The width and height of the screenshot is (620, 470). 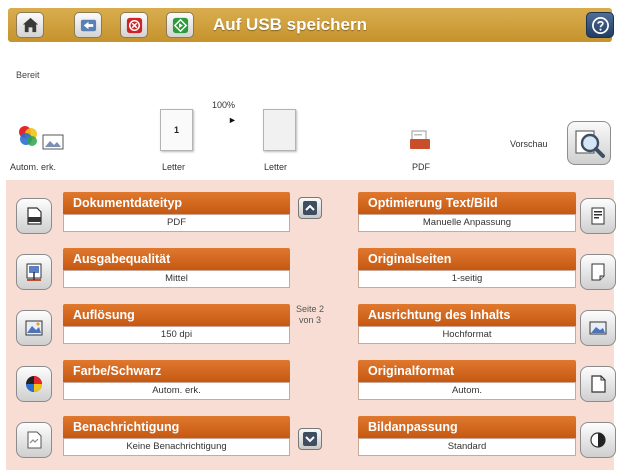 I want to click on document-type-icon, so click(x=34, y=216).